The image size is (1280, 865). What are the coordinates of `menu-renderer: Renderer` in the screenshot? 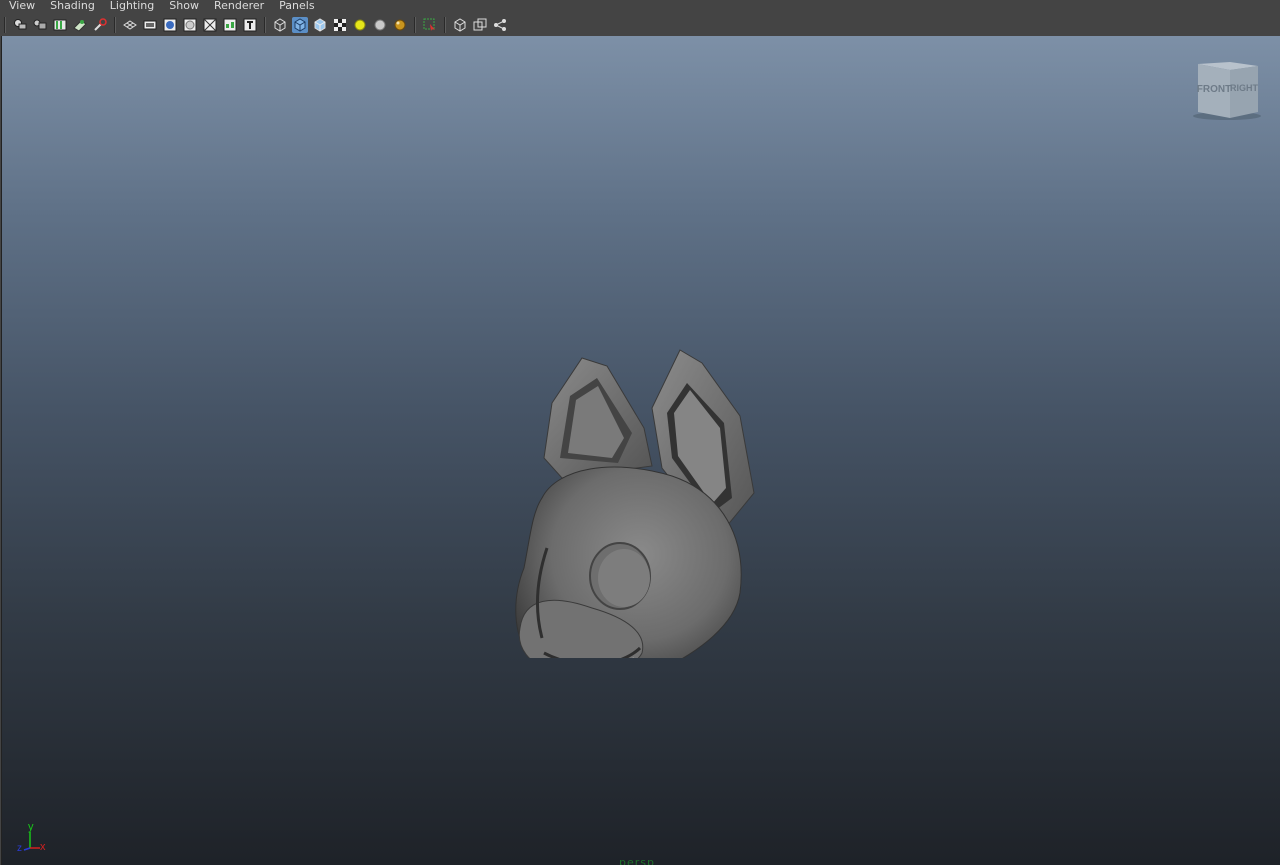 It's located at (238, 5).